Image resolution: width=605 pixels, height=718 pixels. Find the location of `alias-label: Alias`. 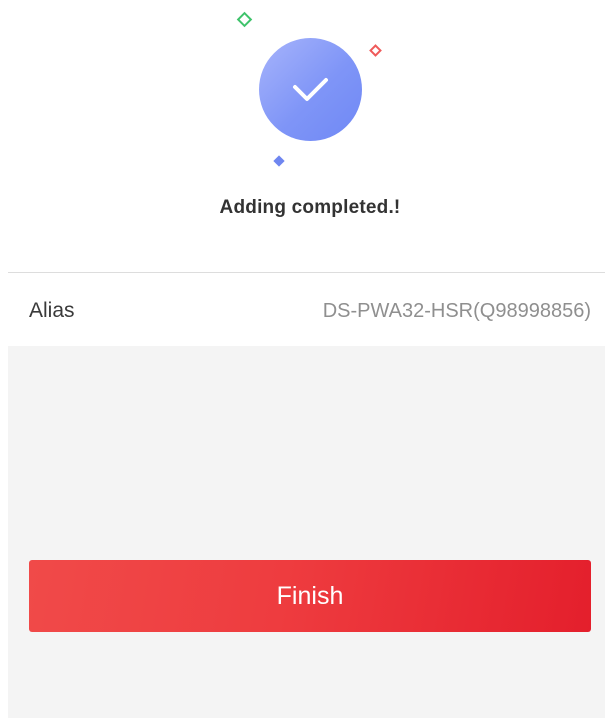

alias-label: Alias is located at coordinates (52, 310).